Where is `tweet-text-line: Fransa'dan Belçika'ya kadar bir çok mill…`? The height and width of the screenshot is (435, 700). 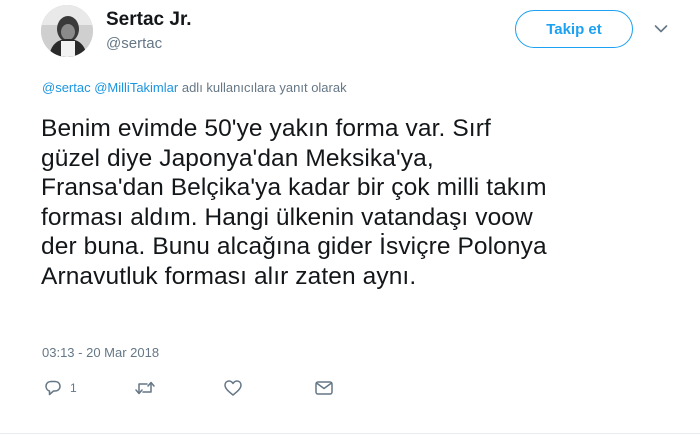 tweet-text-line: Fransa'dan Belçika'ya kadar bir çok mill… is located at coordinates (294, 187).